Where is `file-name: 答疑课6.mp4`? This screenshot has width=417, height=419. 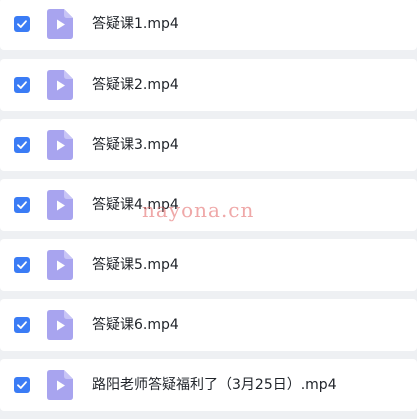
file-name: 答疑课6.mp4 is located at coordinates (135, 325).